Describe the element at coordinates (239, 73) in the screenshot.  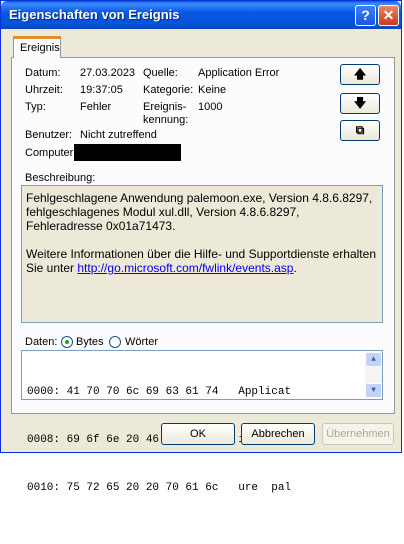
I see `quelle-value: Application Error` at that location.